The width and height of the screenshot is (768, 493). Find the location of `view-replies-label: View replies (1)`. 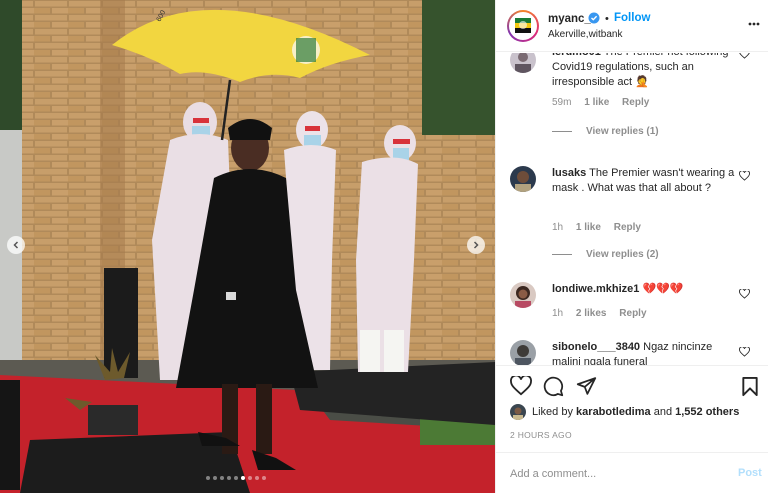

view-replies-label: View replies (1) is located at coordinates (622, 131).